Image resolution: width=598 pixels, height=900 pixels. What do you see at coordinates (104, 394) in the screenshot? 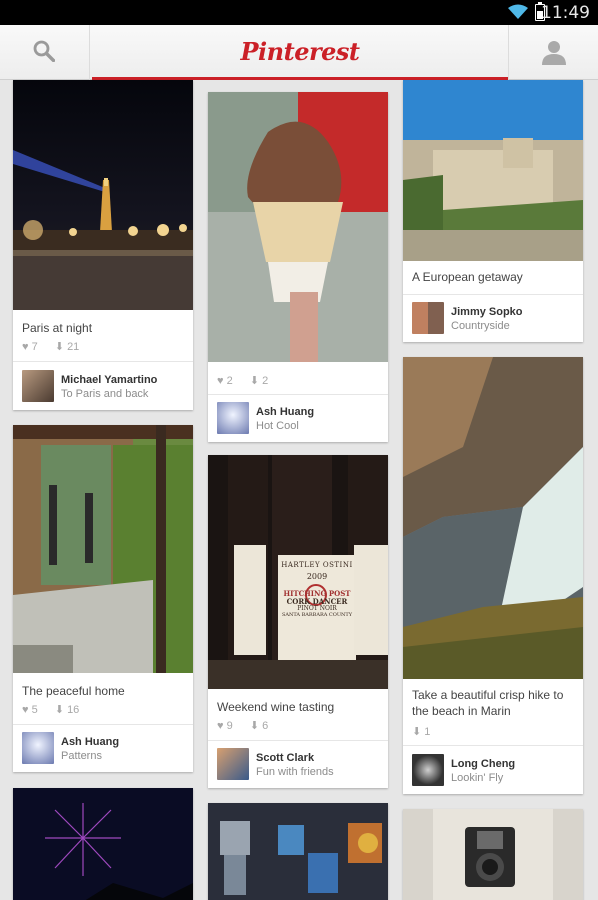
I see `pin-board-name: To Paris and back` at bounding box center [104, 394].